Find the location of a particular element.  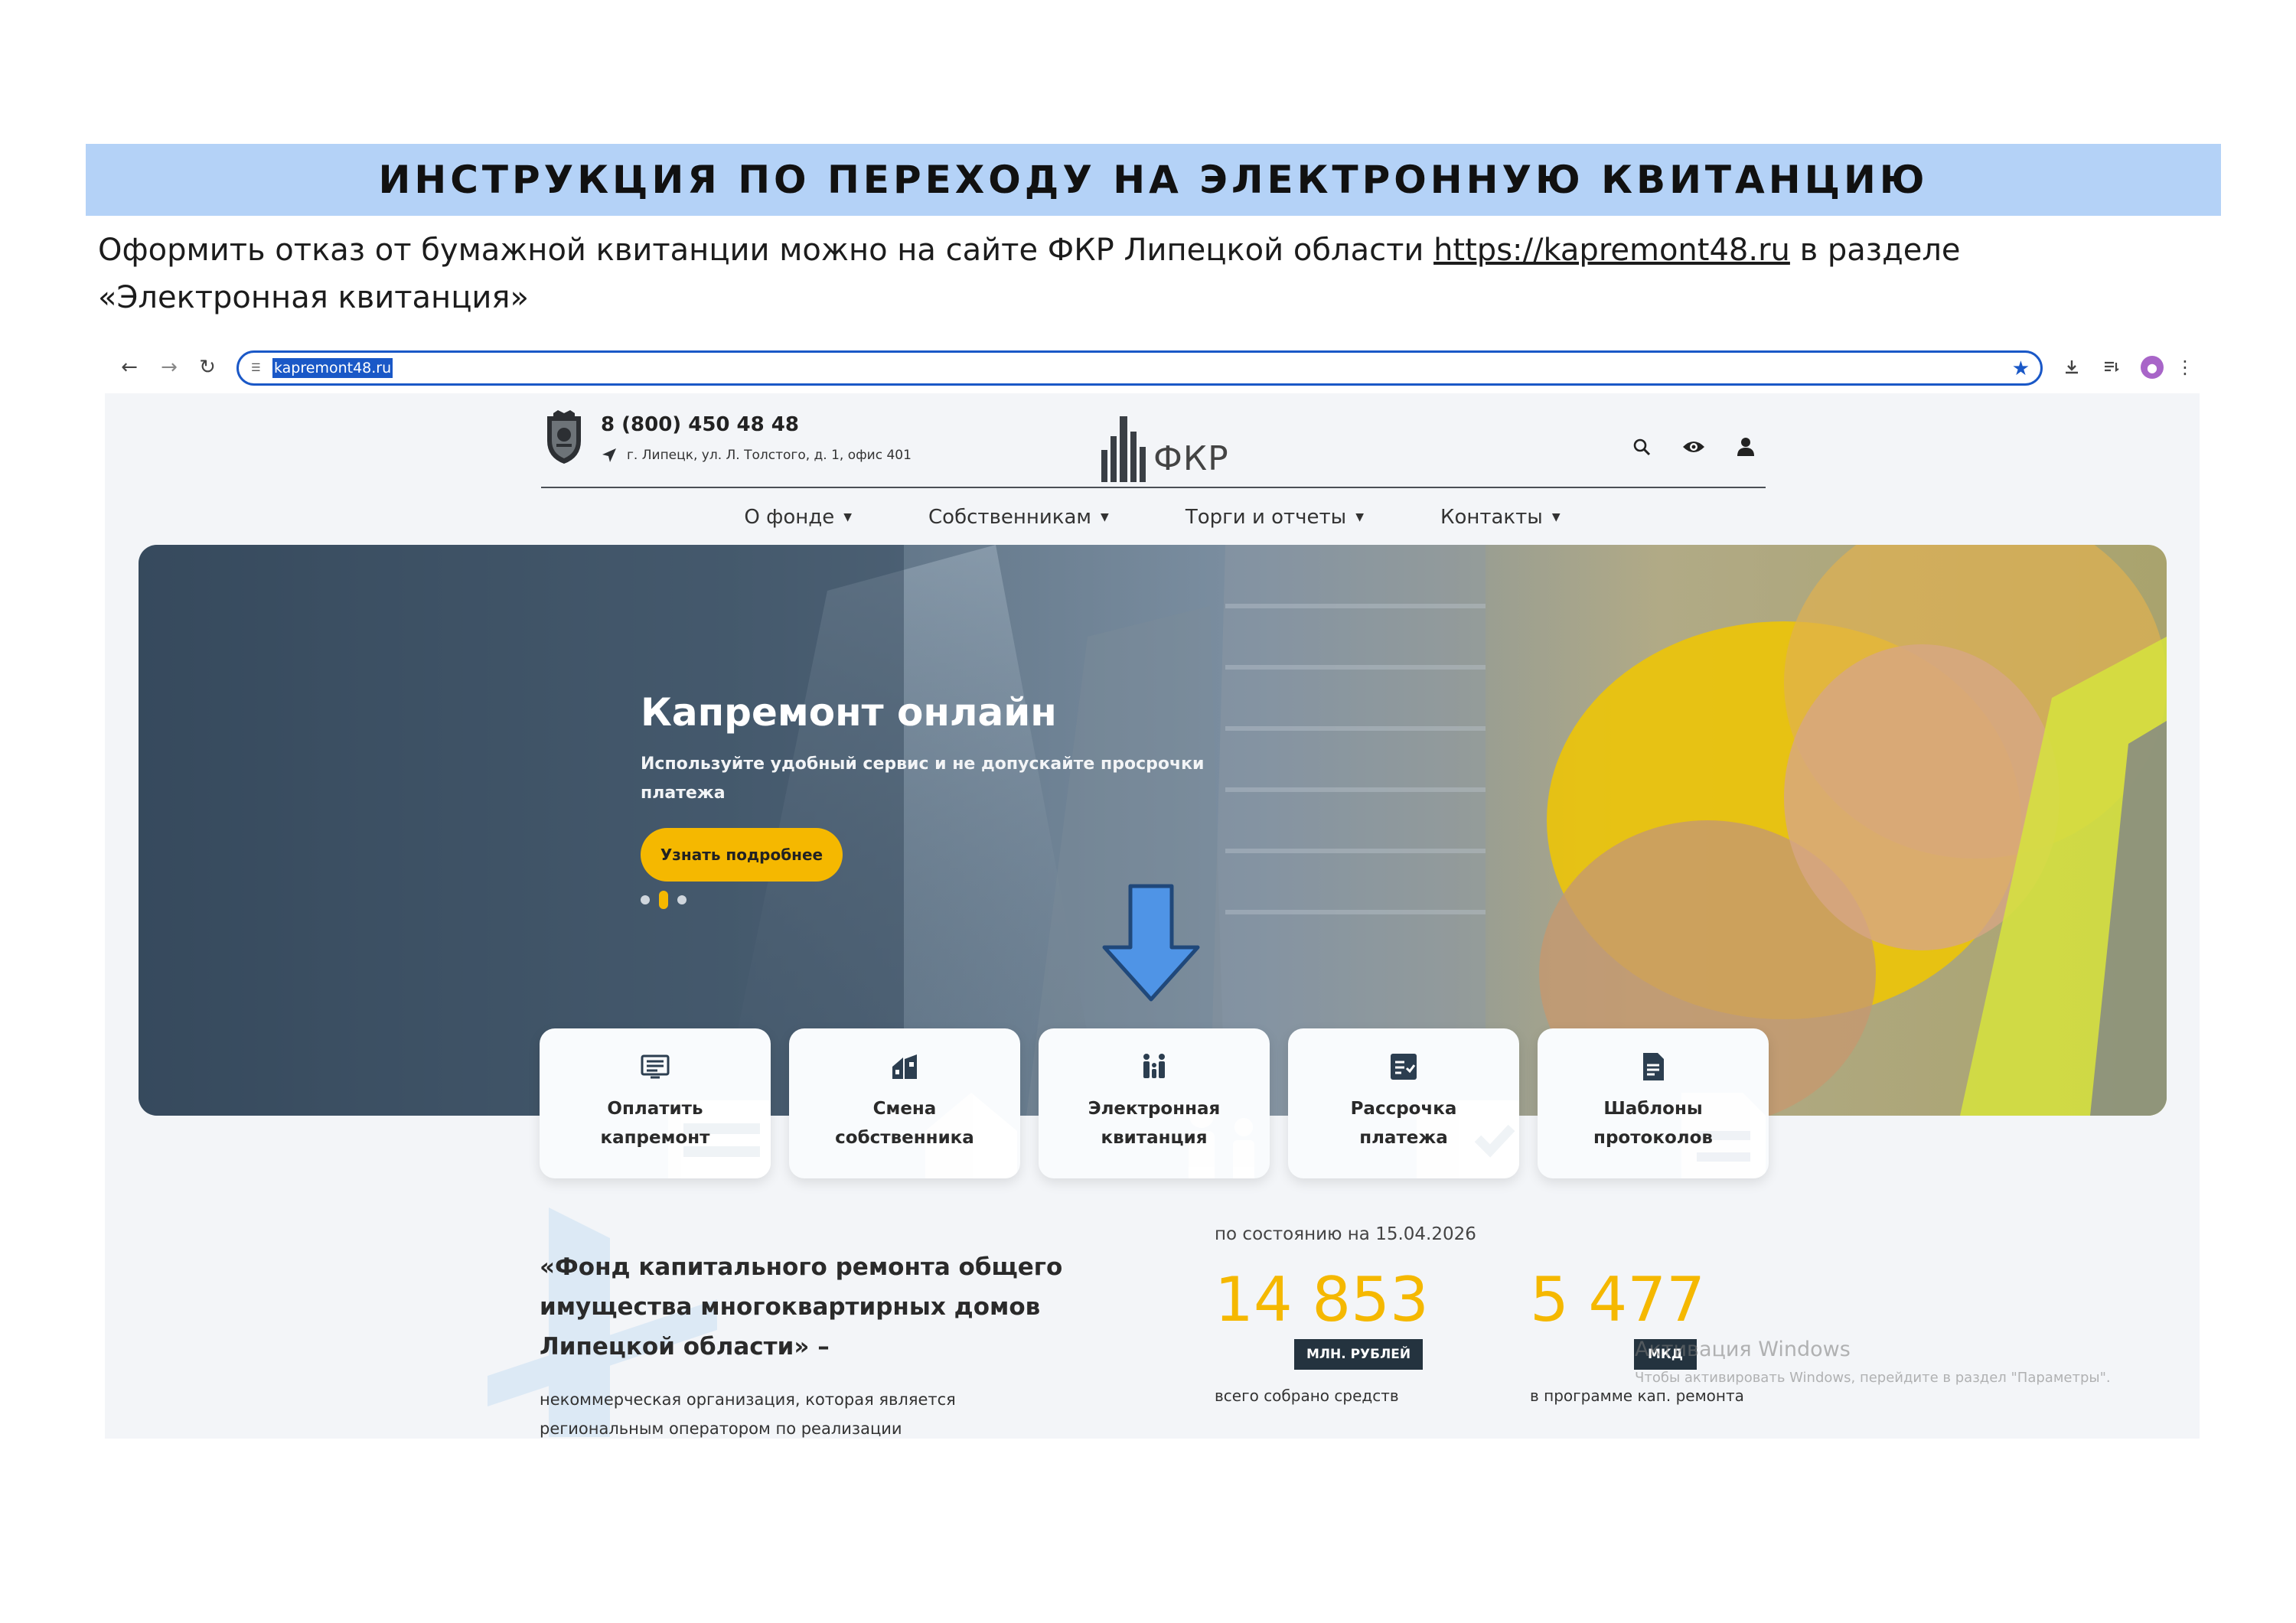

user-icon is located at coordinates (1746, 447).